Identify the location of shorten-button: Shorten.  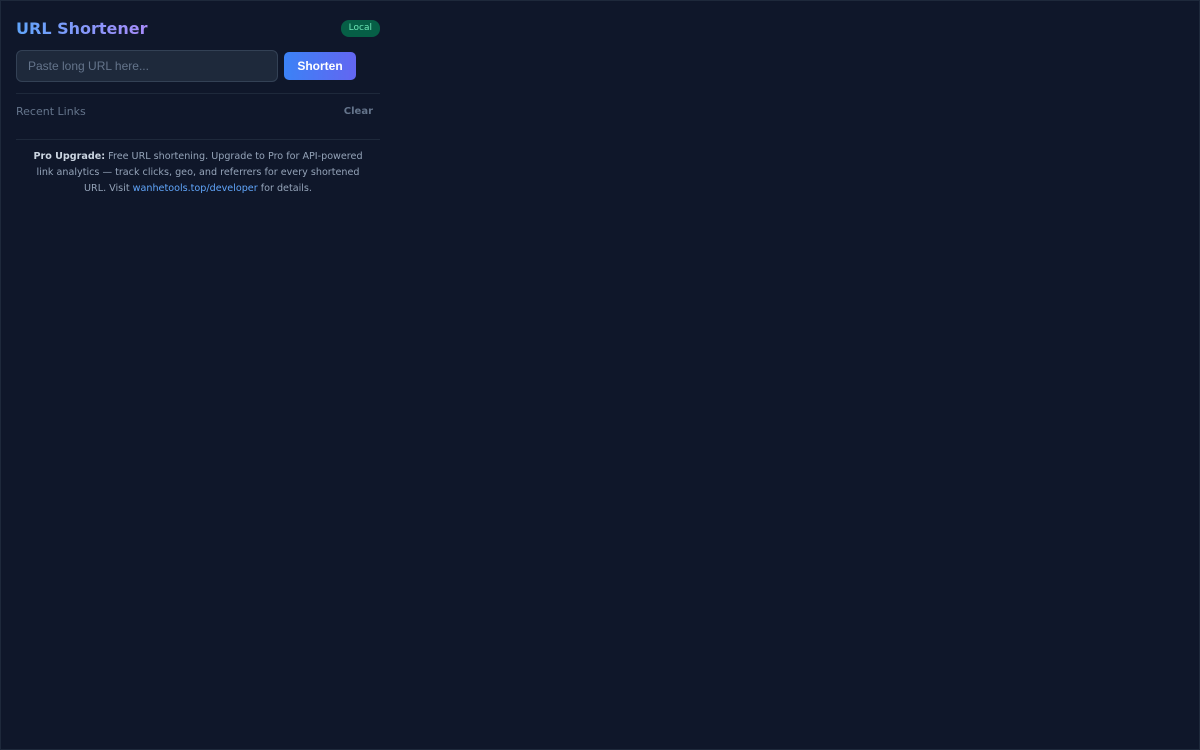
(320, 66).